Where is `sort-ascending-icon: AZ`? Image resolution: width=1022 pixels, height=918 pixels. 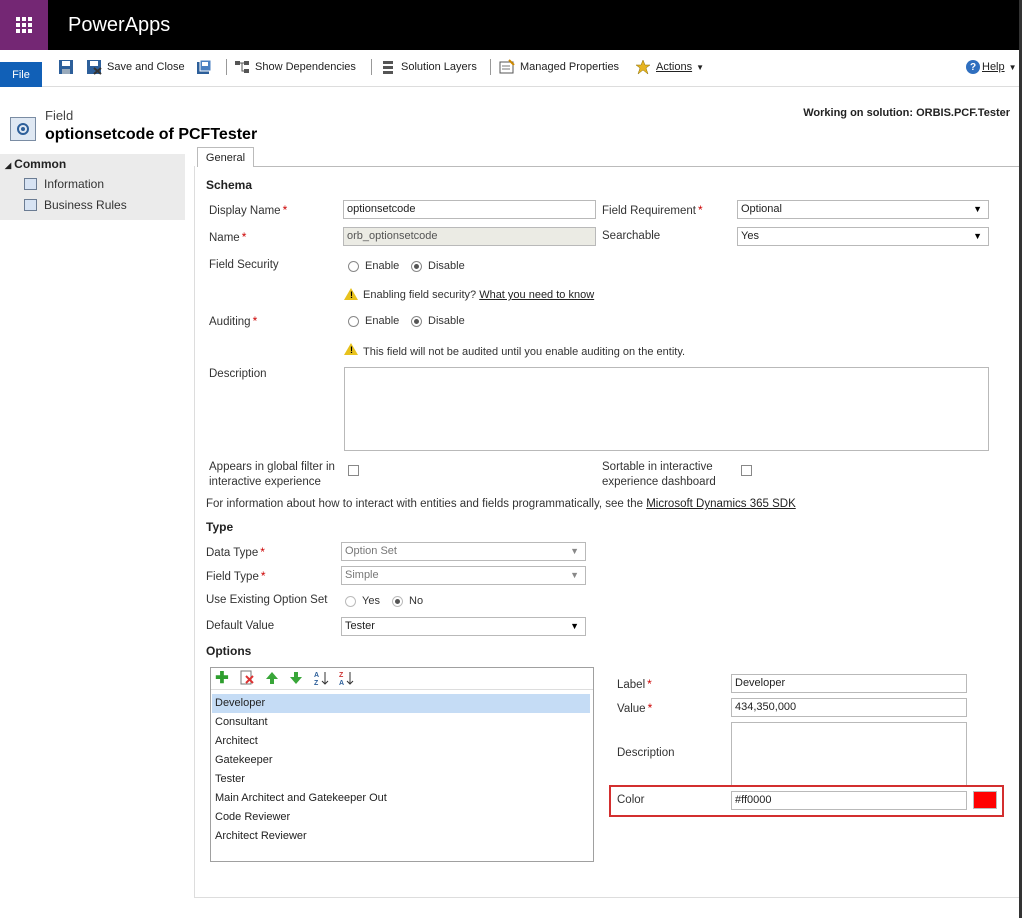
sort-ascending-icon: AZ is located at coordinates (321, 678).